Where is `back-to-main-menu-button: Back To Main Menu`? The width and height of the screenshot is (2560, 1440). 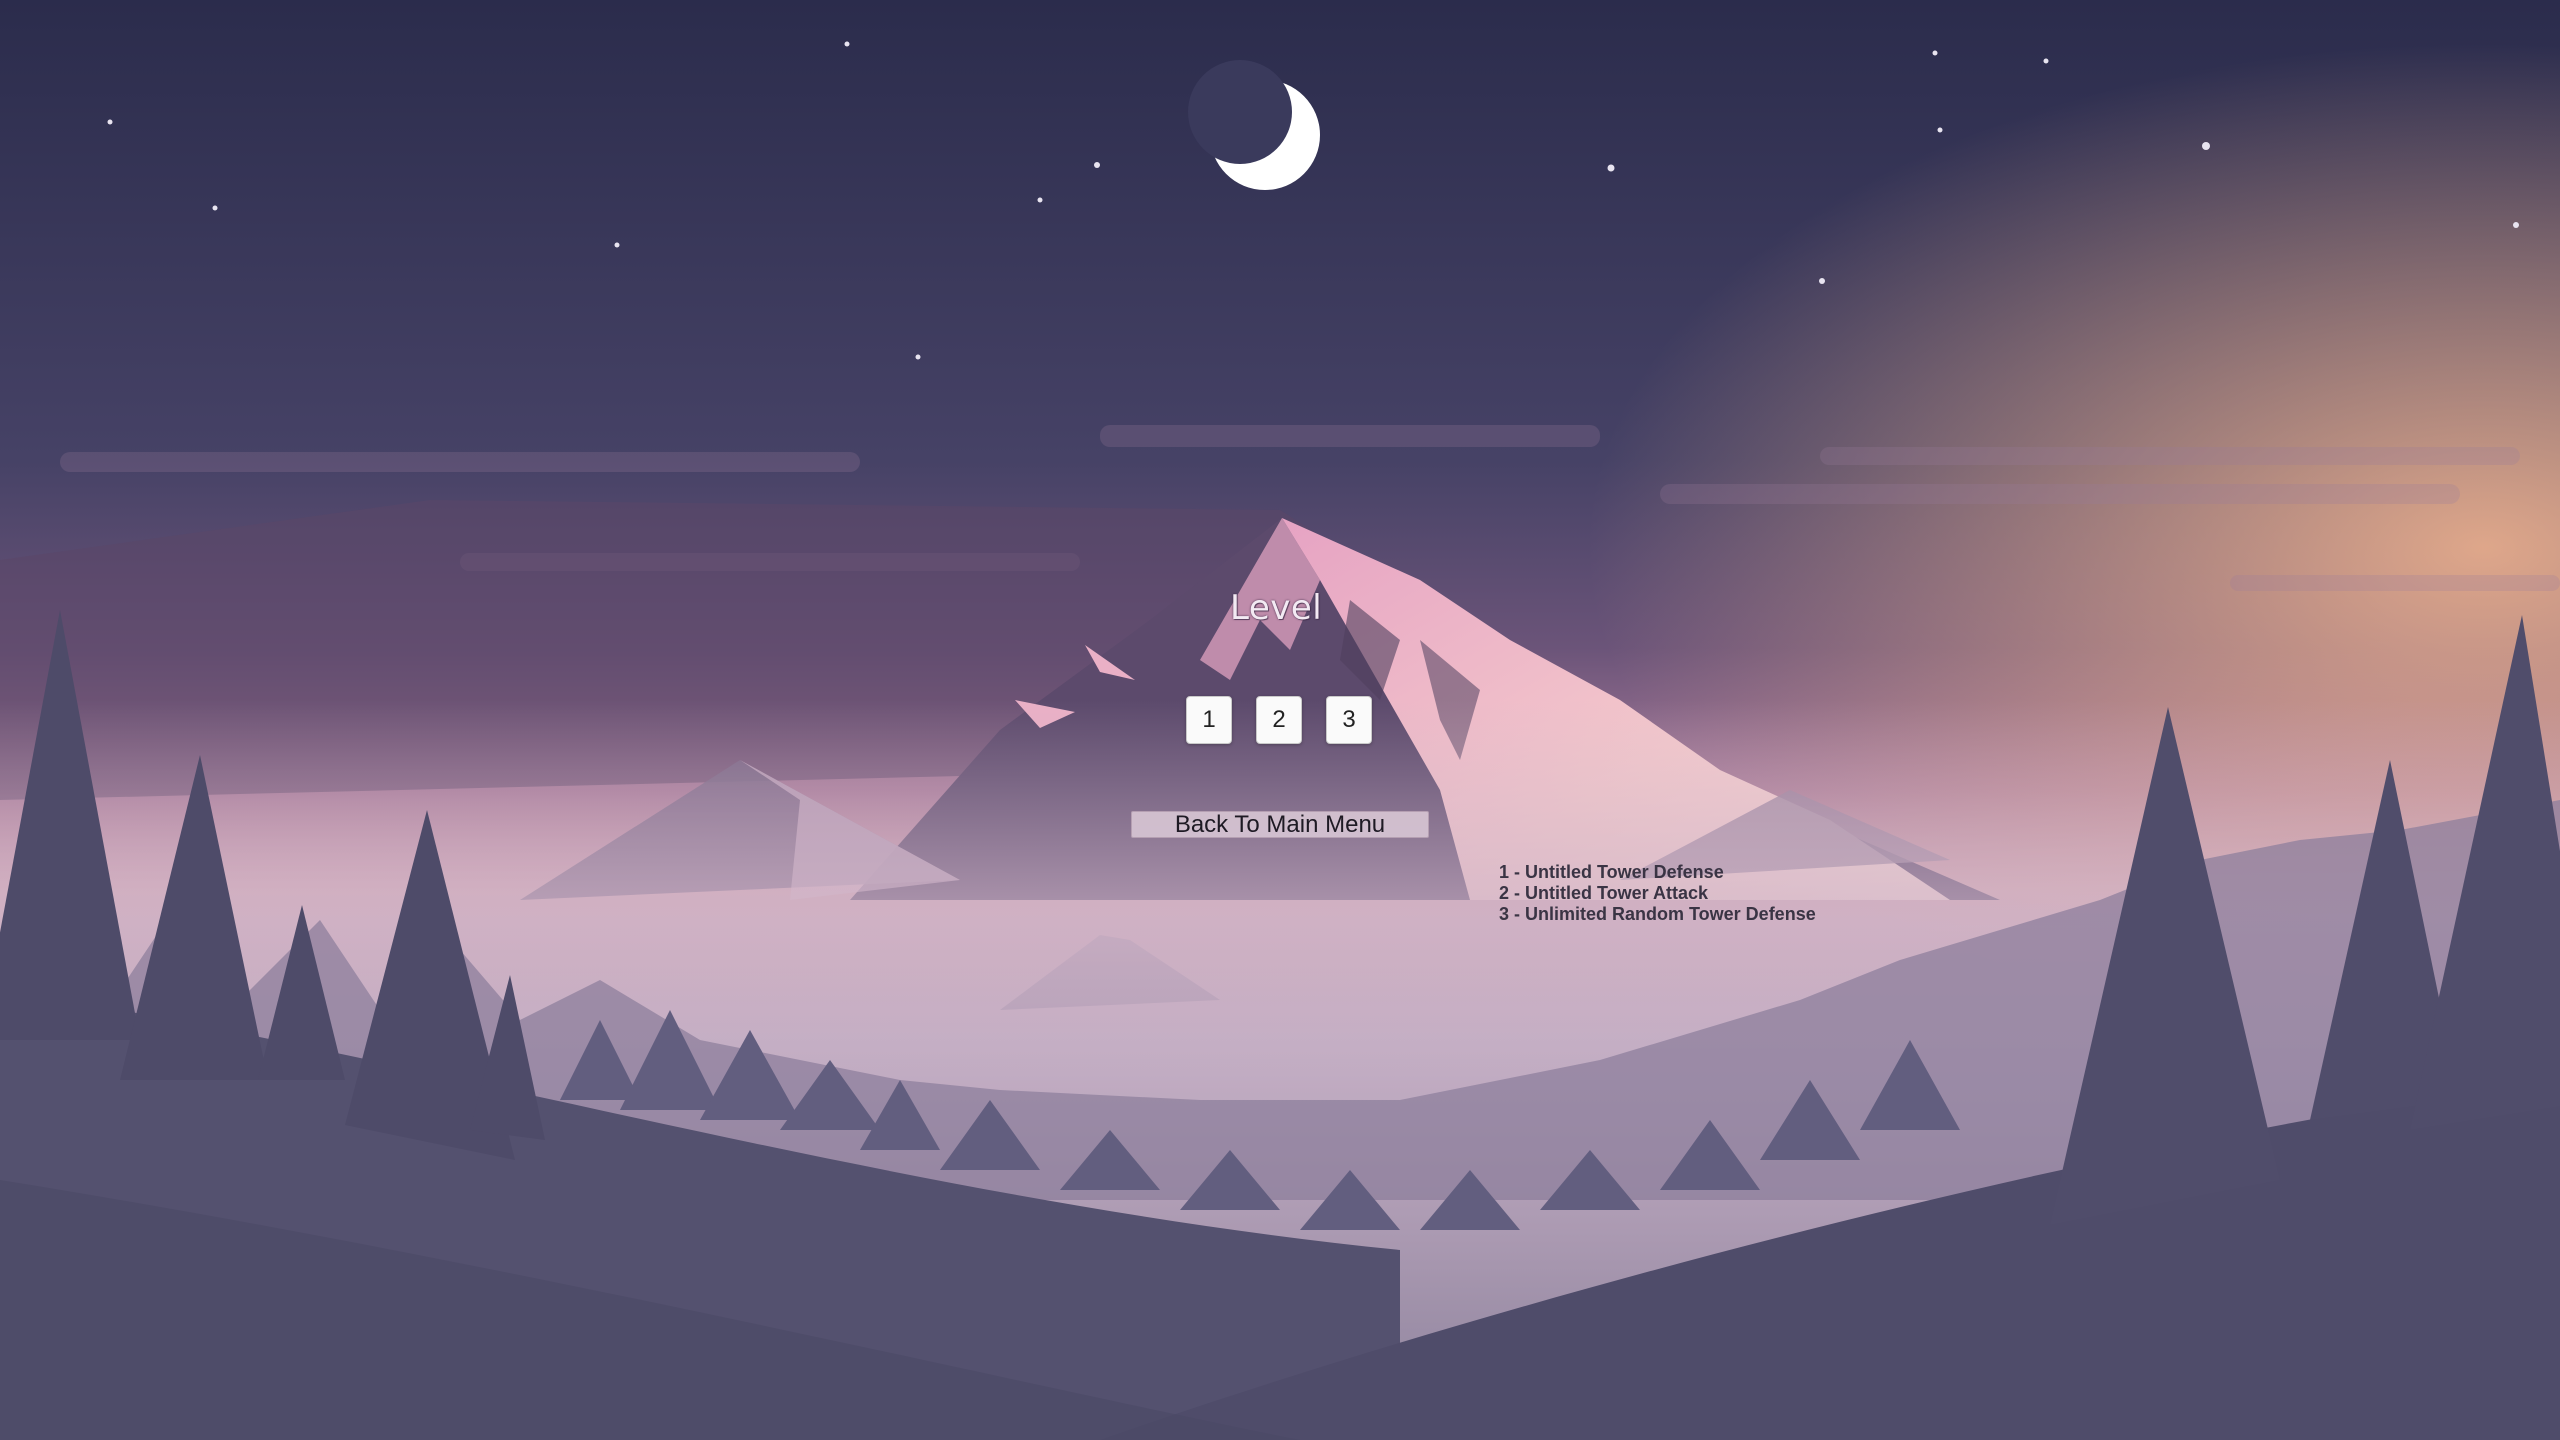 back-to-main-menu-button: Back To Main Menu is located at coordinates (1280, 824).